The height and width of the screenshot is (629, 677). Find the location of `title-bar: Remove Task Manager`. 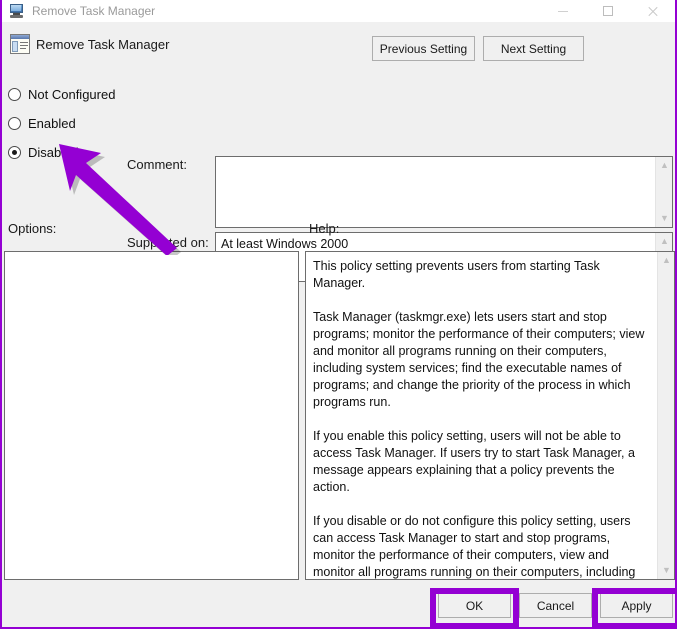

title-bar: Remove Task Manager is located at coordinates (338, 11).